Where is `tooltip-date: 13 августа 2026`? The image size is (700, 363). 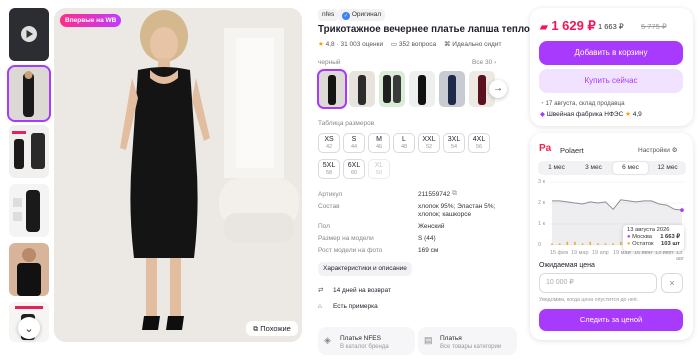
tooltip-date: 13 августа 2026 is located at coordinates (648, 230).